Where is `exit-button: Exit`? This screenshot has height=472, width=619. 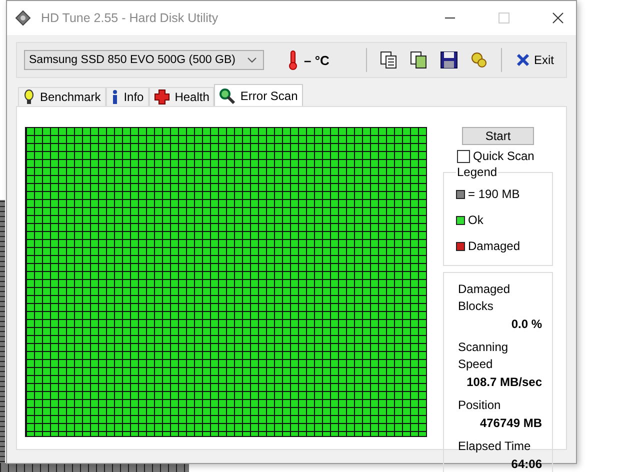 exit-button: Exit is located at coordinates (535, 60).